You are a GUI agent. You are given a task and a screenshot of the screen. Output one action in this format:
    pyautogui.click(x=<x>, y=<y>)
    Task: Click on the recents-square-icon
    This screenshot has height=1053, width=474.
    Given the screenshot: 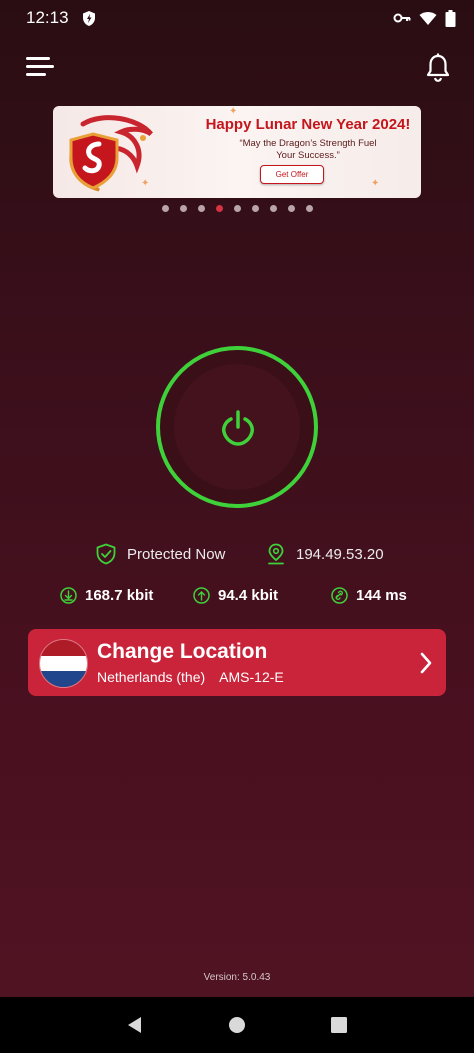 What is the action you would take?
    pyautogui.click(x=339, y=1025)
    